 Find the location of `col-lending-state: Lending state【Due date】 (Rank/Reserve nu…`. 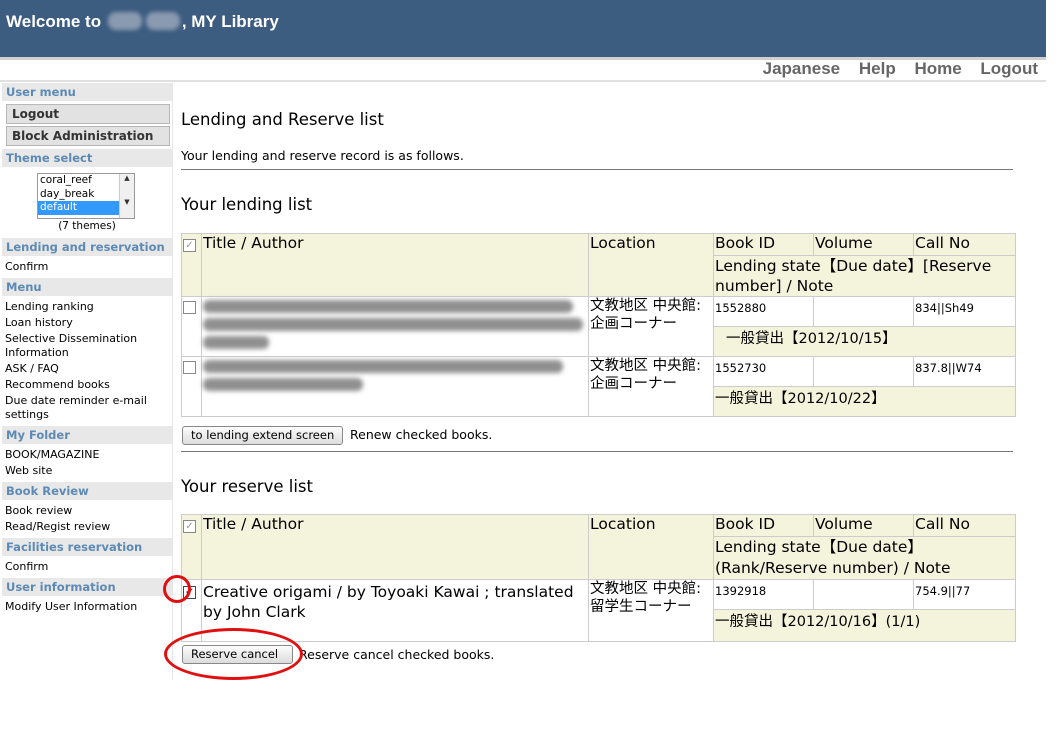

col-lending-state: Lending state【Due date】 (Rank/Reserve nu… is located at coordinates (864, 558).